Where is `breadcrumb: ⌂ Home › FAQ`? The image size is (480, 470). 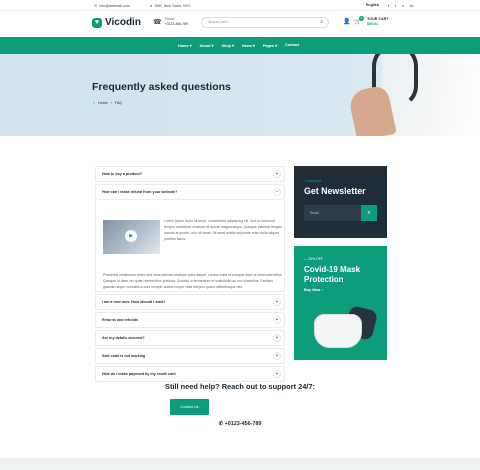 breadcrumb: ⌂ Home › FAQ is located at coordinates (107, 103).